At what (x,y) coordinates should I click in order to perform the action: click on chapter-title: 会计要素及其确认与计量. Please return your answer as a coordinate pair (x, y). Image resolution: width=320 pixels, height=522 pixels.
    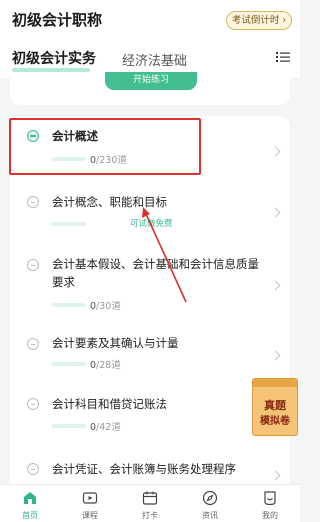
    Looking at the image, I should click on (115, 343).